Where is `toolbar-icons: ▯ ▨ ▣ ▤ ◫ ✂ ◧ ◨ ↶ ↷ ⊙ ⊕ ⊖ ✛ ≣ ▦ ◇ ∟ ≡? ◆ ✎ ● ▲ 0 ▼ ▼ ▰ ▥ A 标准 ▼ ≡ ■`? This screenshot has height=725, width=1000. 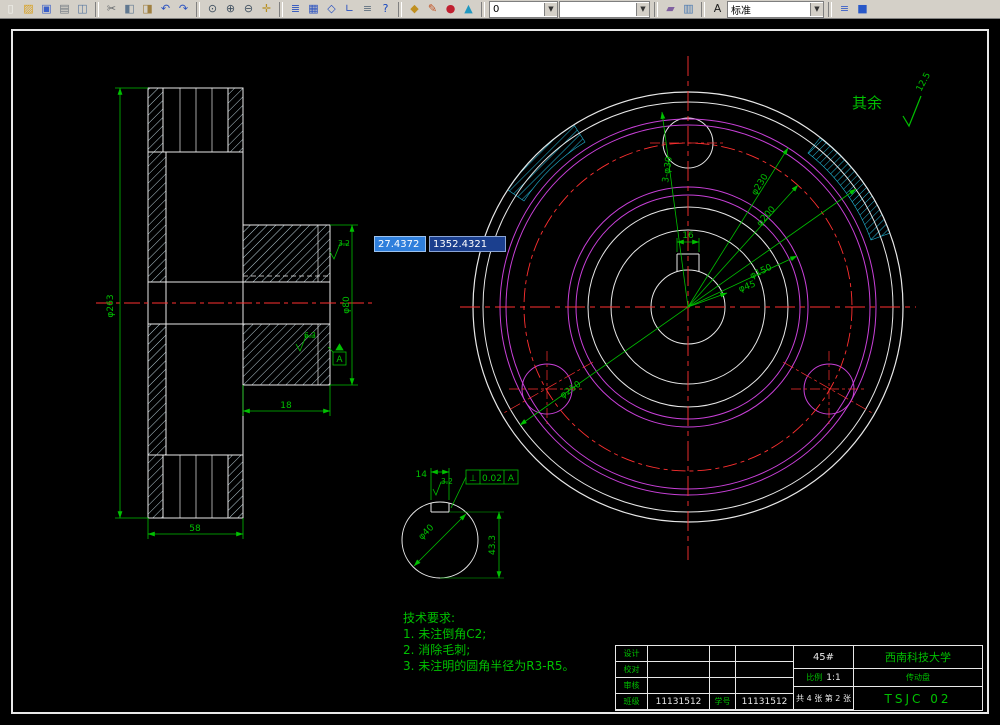 toolbar-icons: ▯ ▨ ▣ ▤ ◫ ✂ ◧ ◨ ↶ ↷ ⊙ ⊕ ⊖ ✛ ≣ ▦ ◇ ∟ ≡? ◆ ✎ ● ▲ 0 ▼ ▼ ▰ ▥ A 标准 ▼ ≡ ■ is located at coordinates (500, 9).